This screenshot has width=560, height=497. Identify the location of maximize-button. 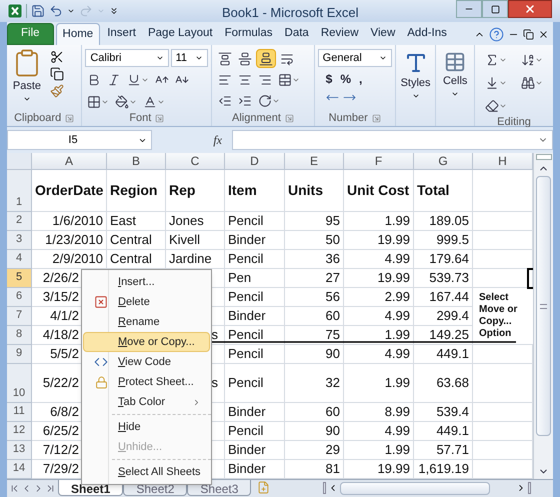
(495, 9).